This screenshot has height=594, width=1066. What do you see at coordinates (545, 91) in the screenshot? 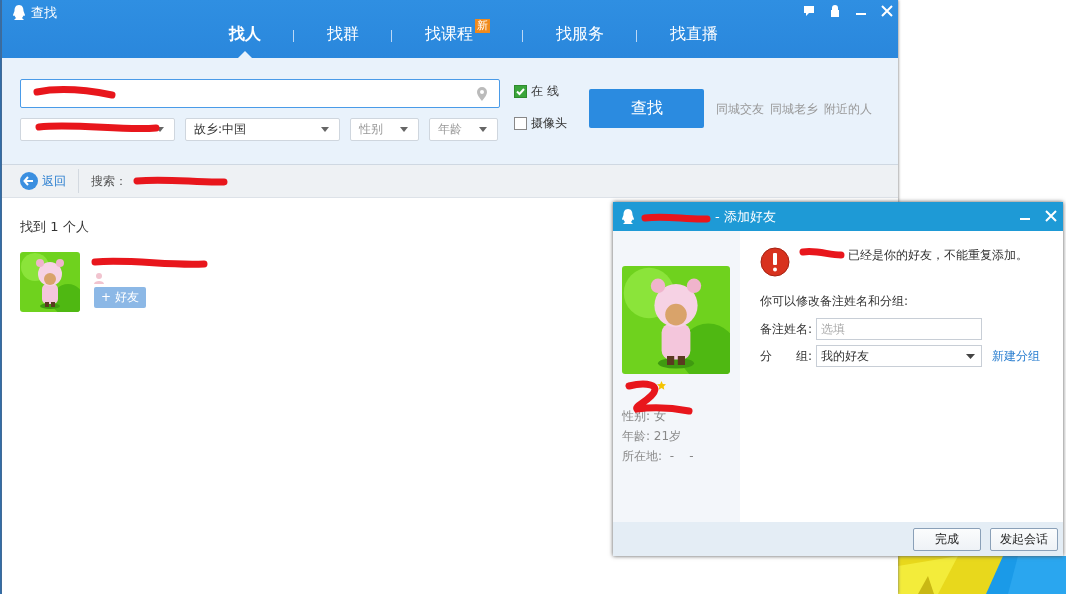
I see `checkbox-label: 在 线` at bounding box center [545, 91].